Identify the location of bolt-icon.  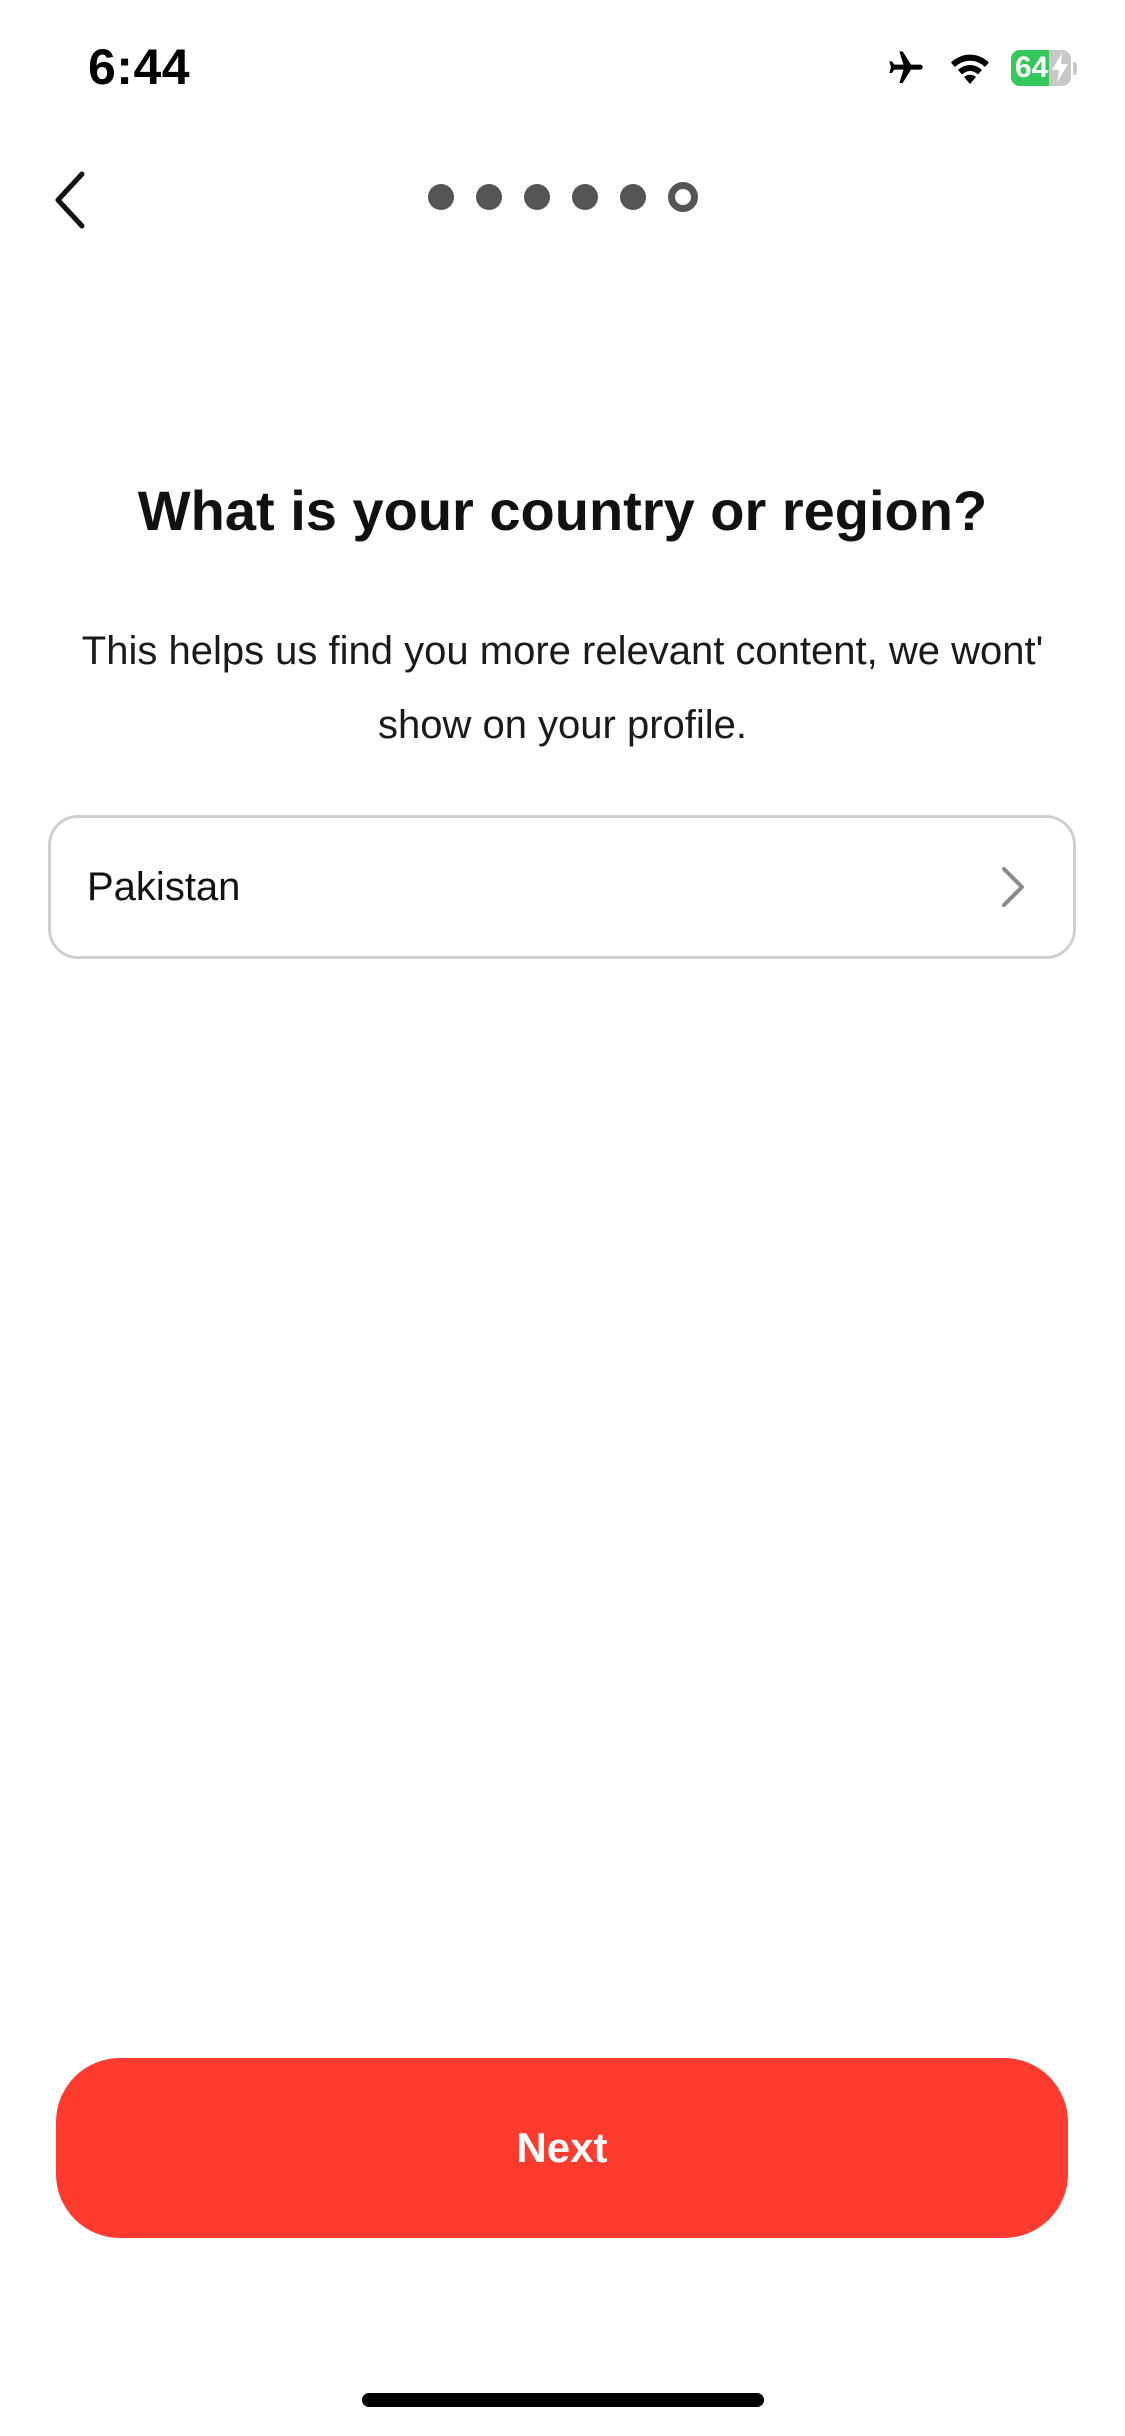
(1059, 68).